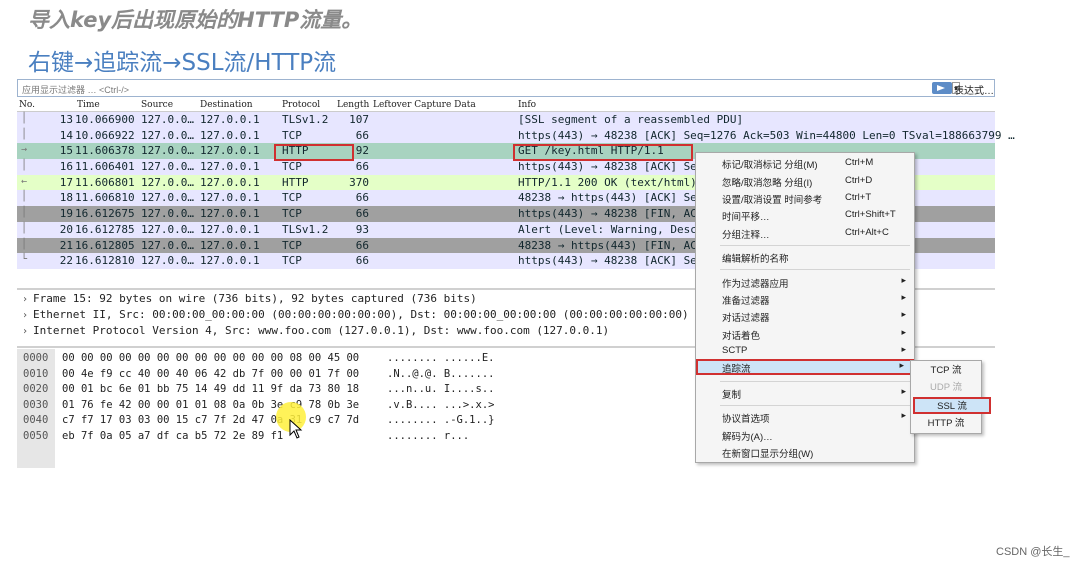 This screenshot has width=1091, height=566. What do you see at coordinates (105, 198) in the screenshot?
I see `cell-time: 11.606810` at bounding box center [105, 198].